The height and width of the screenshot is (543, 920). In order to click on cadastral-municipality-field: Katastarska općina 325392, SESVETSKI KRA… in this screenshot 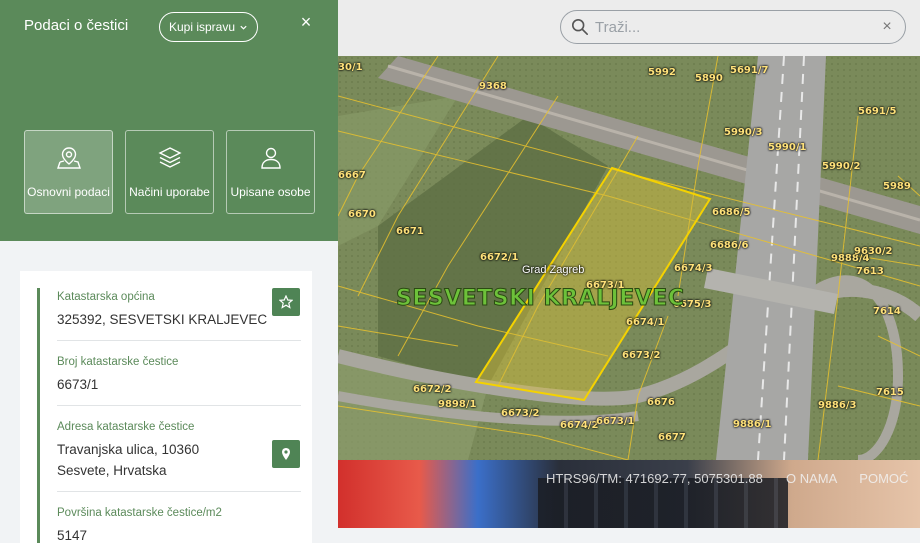, I will do `click(179, 310)`.